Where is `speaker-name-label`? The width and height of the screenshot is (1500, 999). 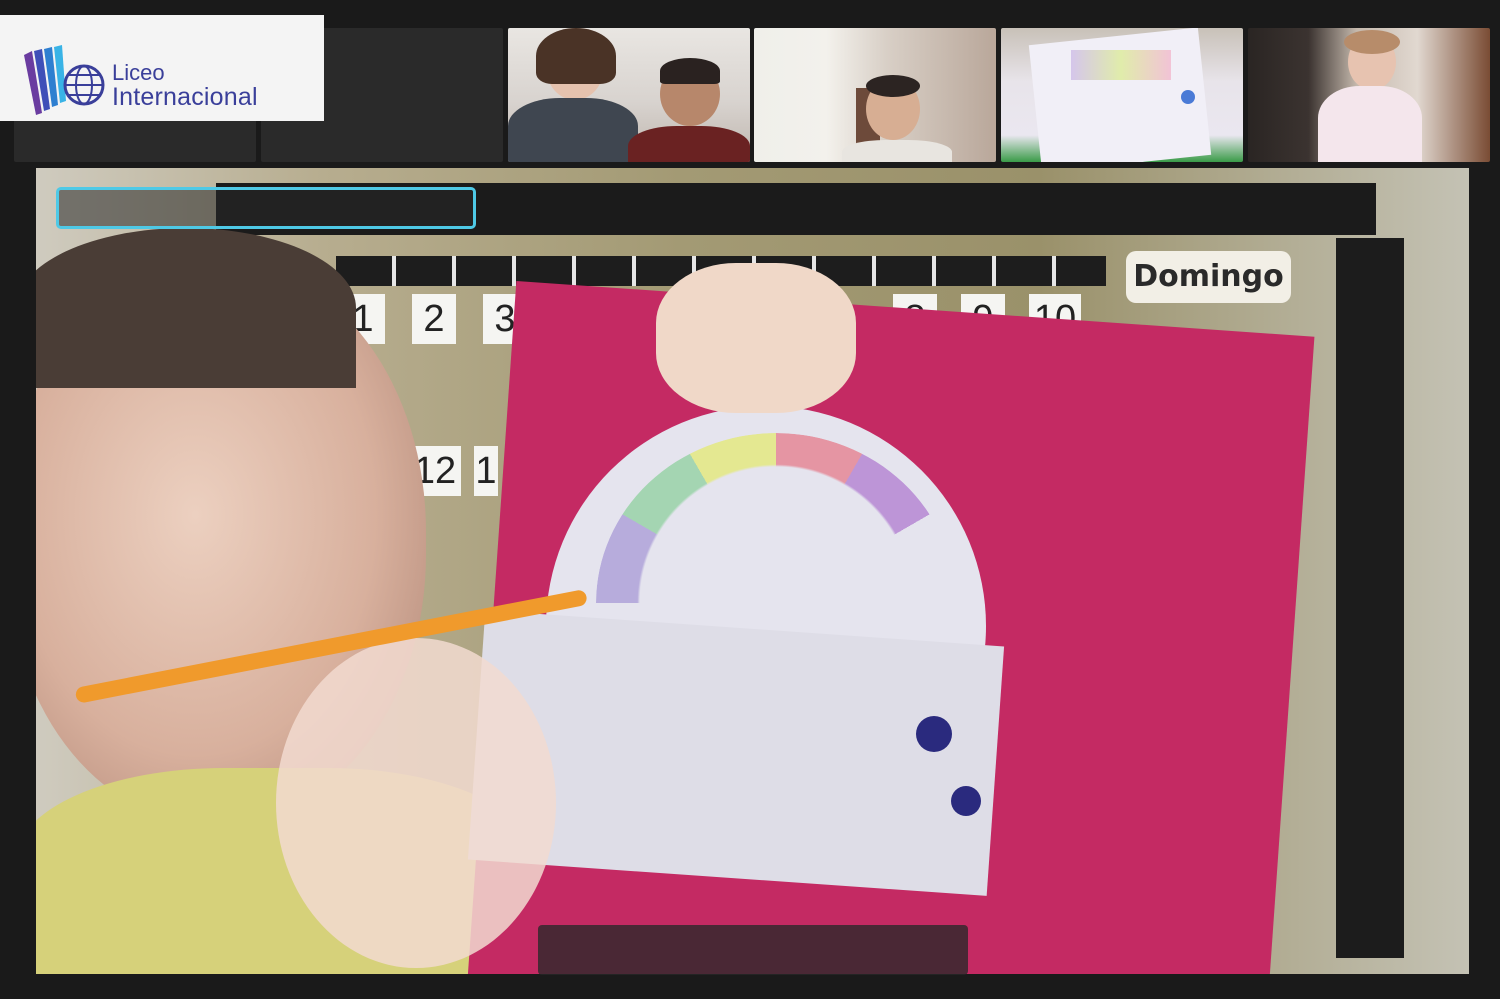 speaker-name-label is located at coordinates (753, 950).